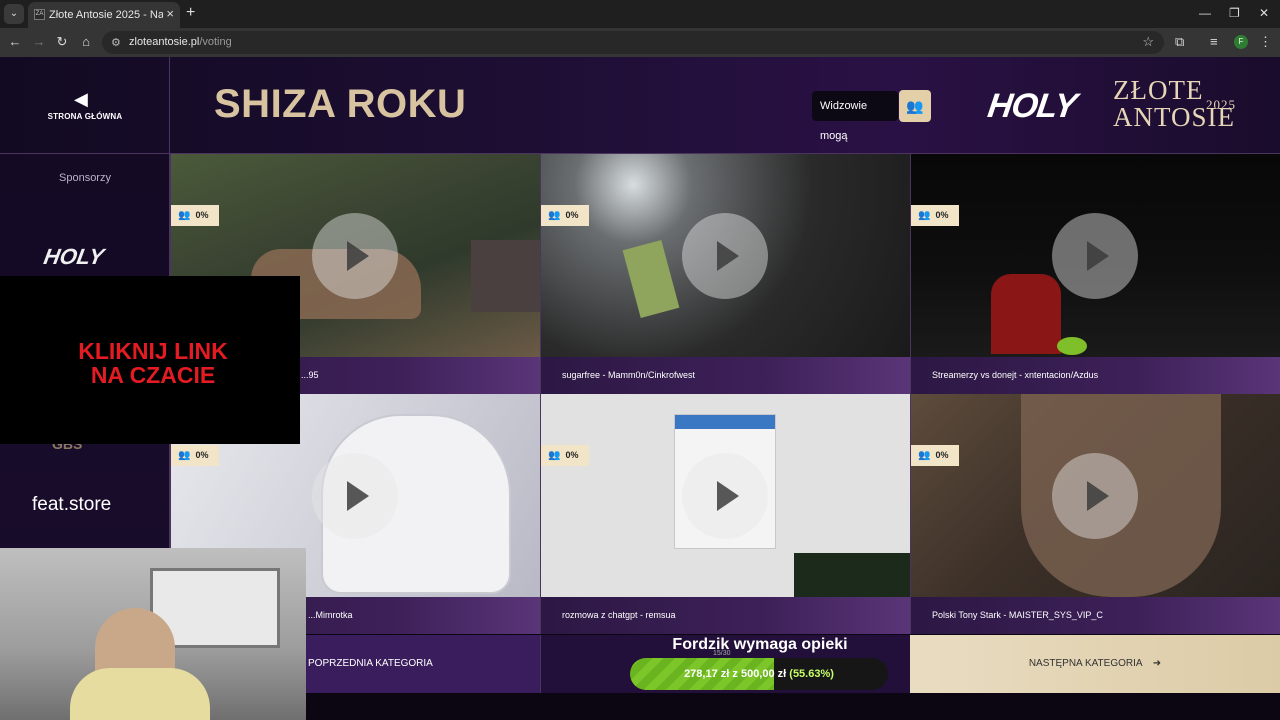 The image size is (1280, 720). Describe the element at coordinates (1214, 41) in the screenshot. I see `media-controls-icon: ≡` at that location.